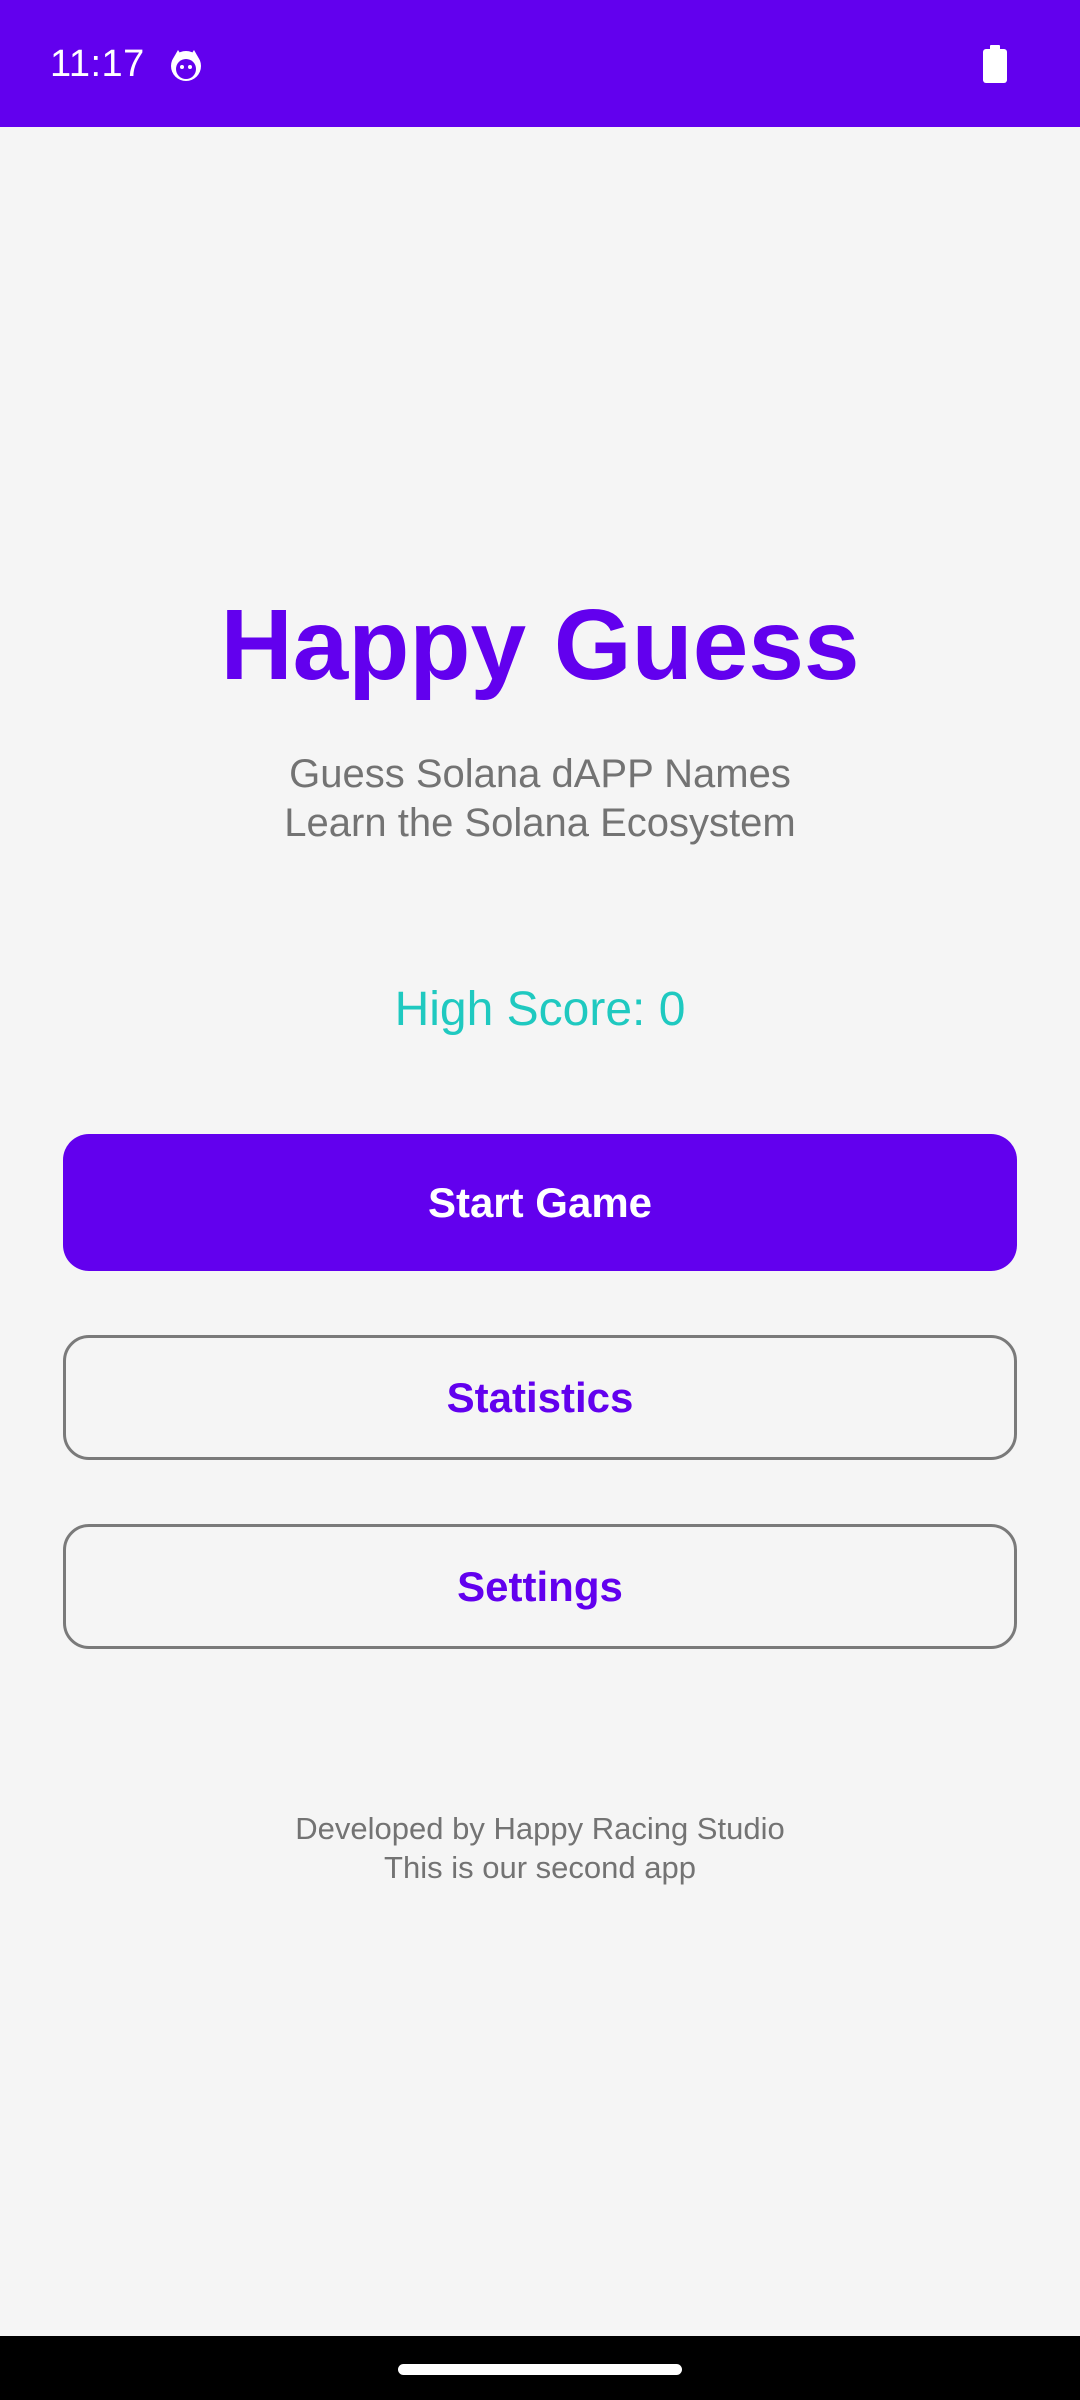 This screenshot has height=2400, width=1080. I want to click on start-game-label: Start Game, so click(540, 1202).